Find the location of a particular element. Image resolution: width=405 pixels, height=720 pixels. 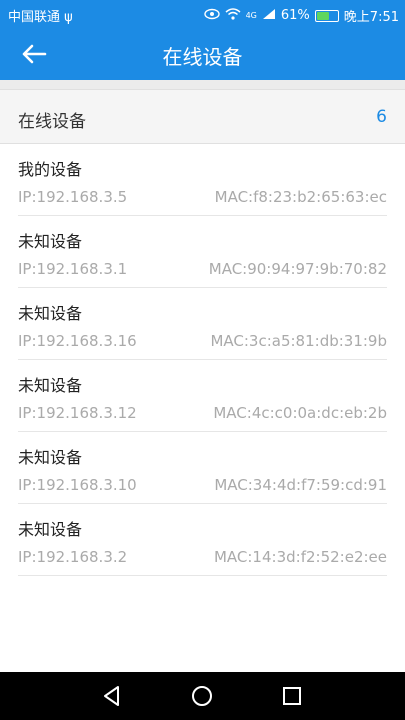

status-right: 4G 61% 晚上7:51 is located at coordinates (301, 15).